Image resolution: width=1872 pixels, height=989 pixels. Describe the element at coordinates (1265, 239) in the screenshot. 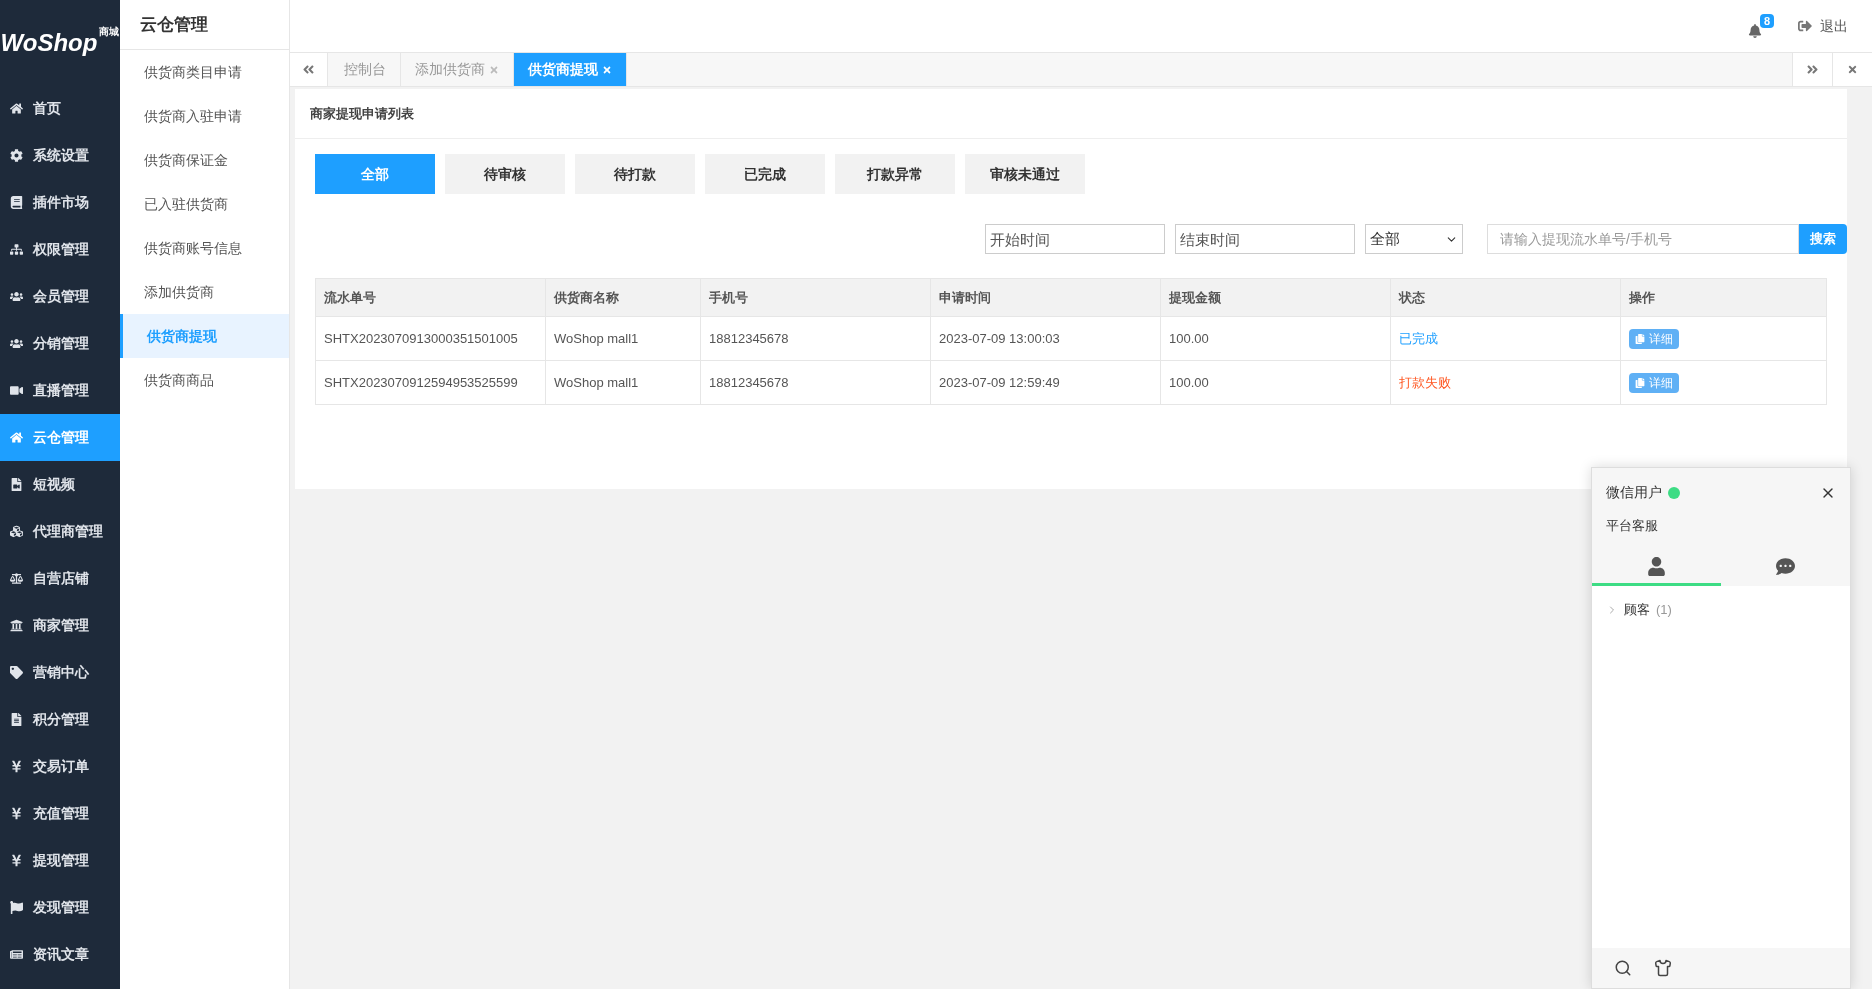

I see `end-time-field: 结束时间` at that location.